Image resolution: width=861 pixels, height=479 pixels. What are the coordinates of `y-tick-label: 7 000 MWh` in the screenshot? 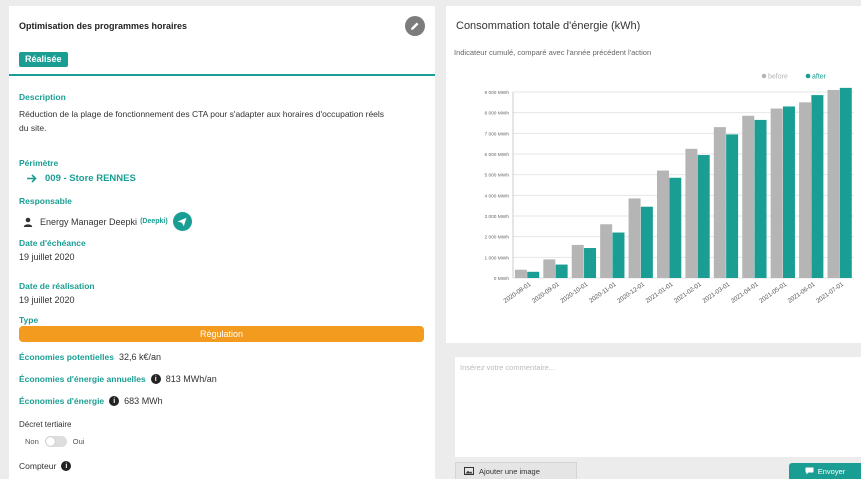 It's located at (496, 134).